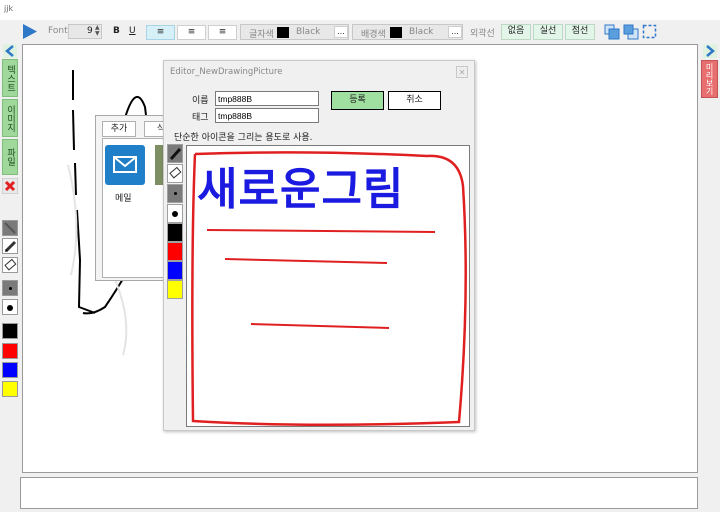  Describe the element at coordinates (373, 35) in the screenshot. I see `bg-color-label: 배경색` at that location.